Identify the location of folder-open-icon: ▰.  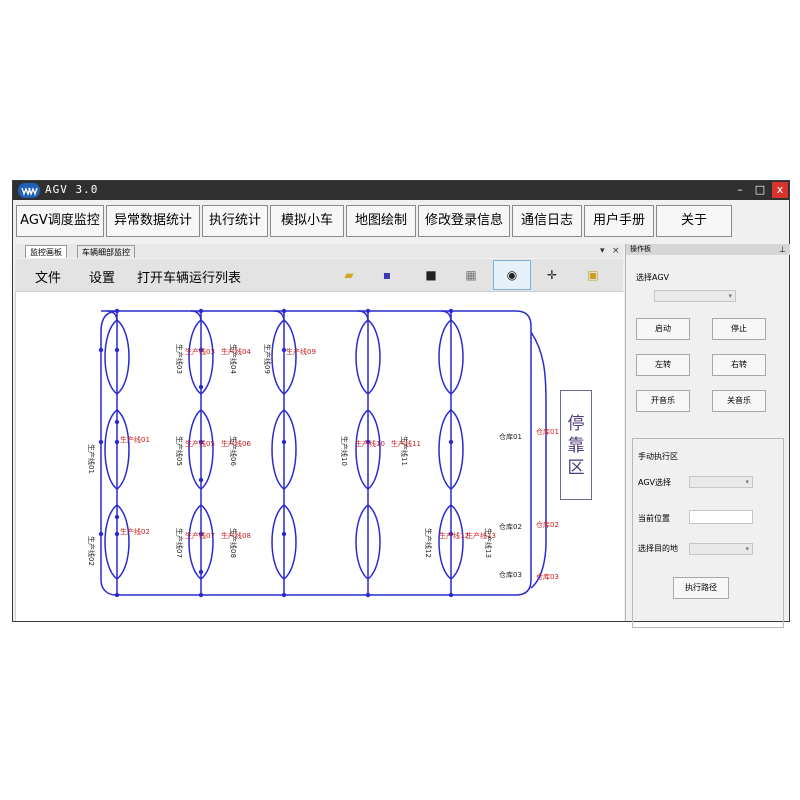
(349, 275).